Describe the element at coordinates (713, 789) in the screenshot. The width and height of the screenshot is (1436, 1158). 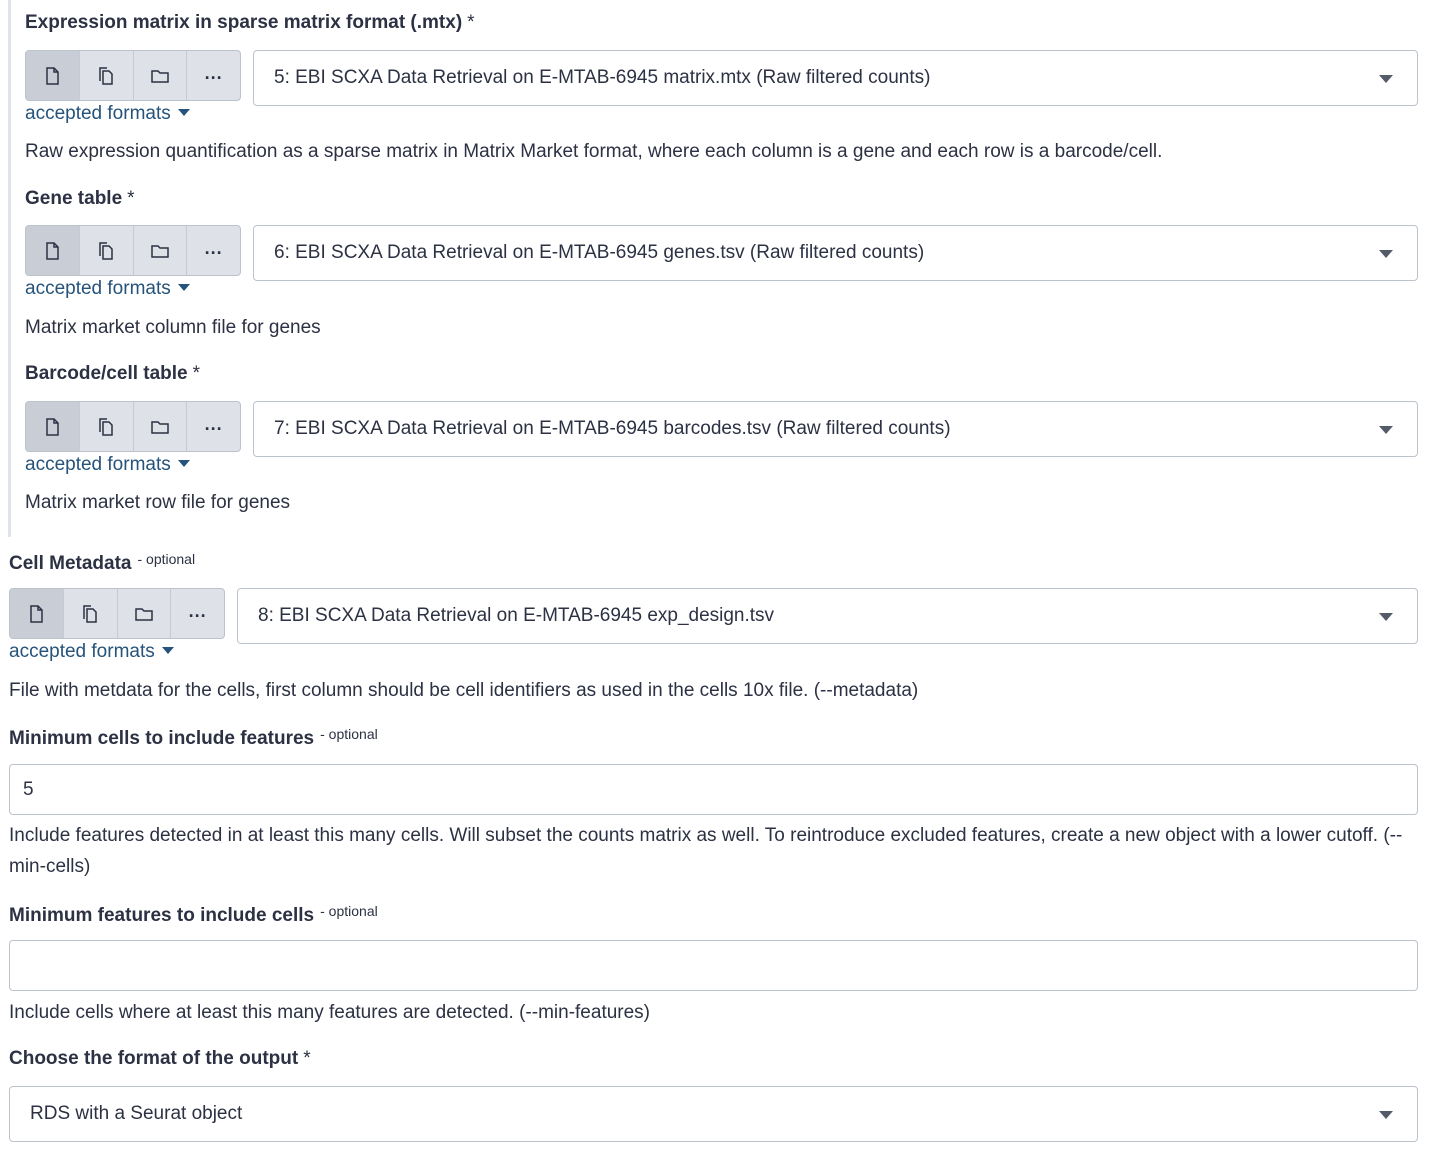
I see `min-cells-input` at that location.